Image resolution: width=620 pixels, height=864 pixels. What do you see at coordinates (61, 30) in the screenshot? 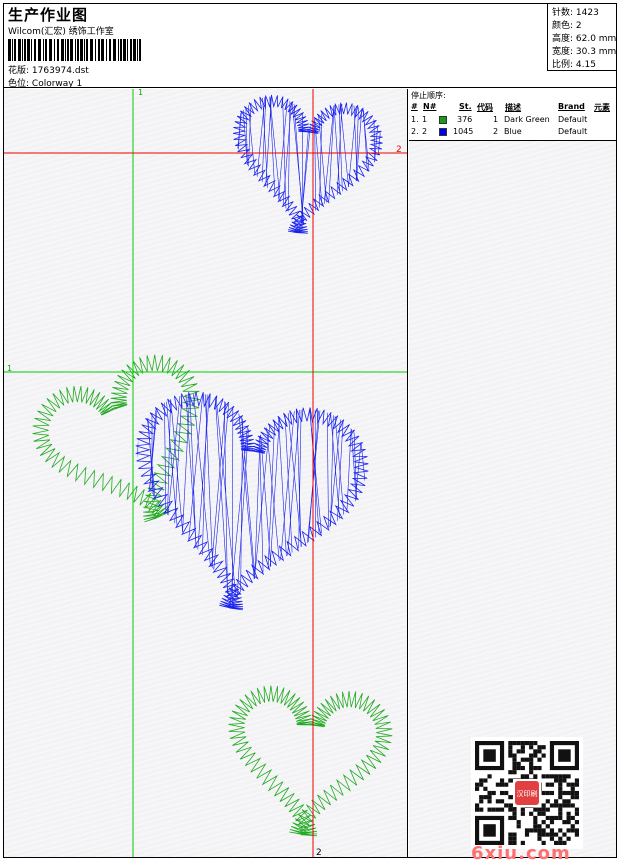
I see `studio-name: Wilcom(汇宏) 绣饰工作室` at bounding box center [61, 30].